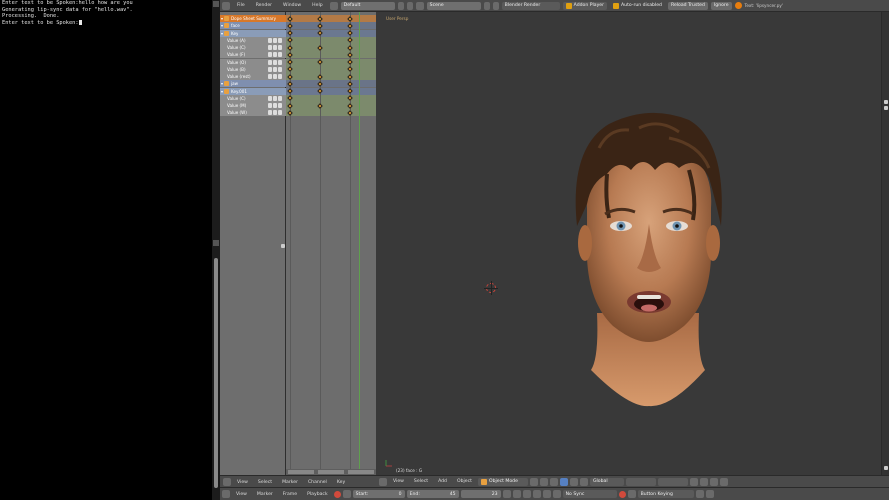 This screenshot has width=889, height=500. Describe the element at coordinates (665, 494) in the screenshot. I see `keying-set-dropdown: Button Keying` at that location.